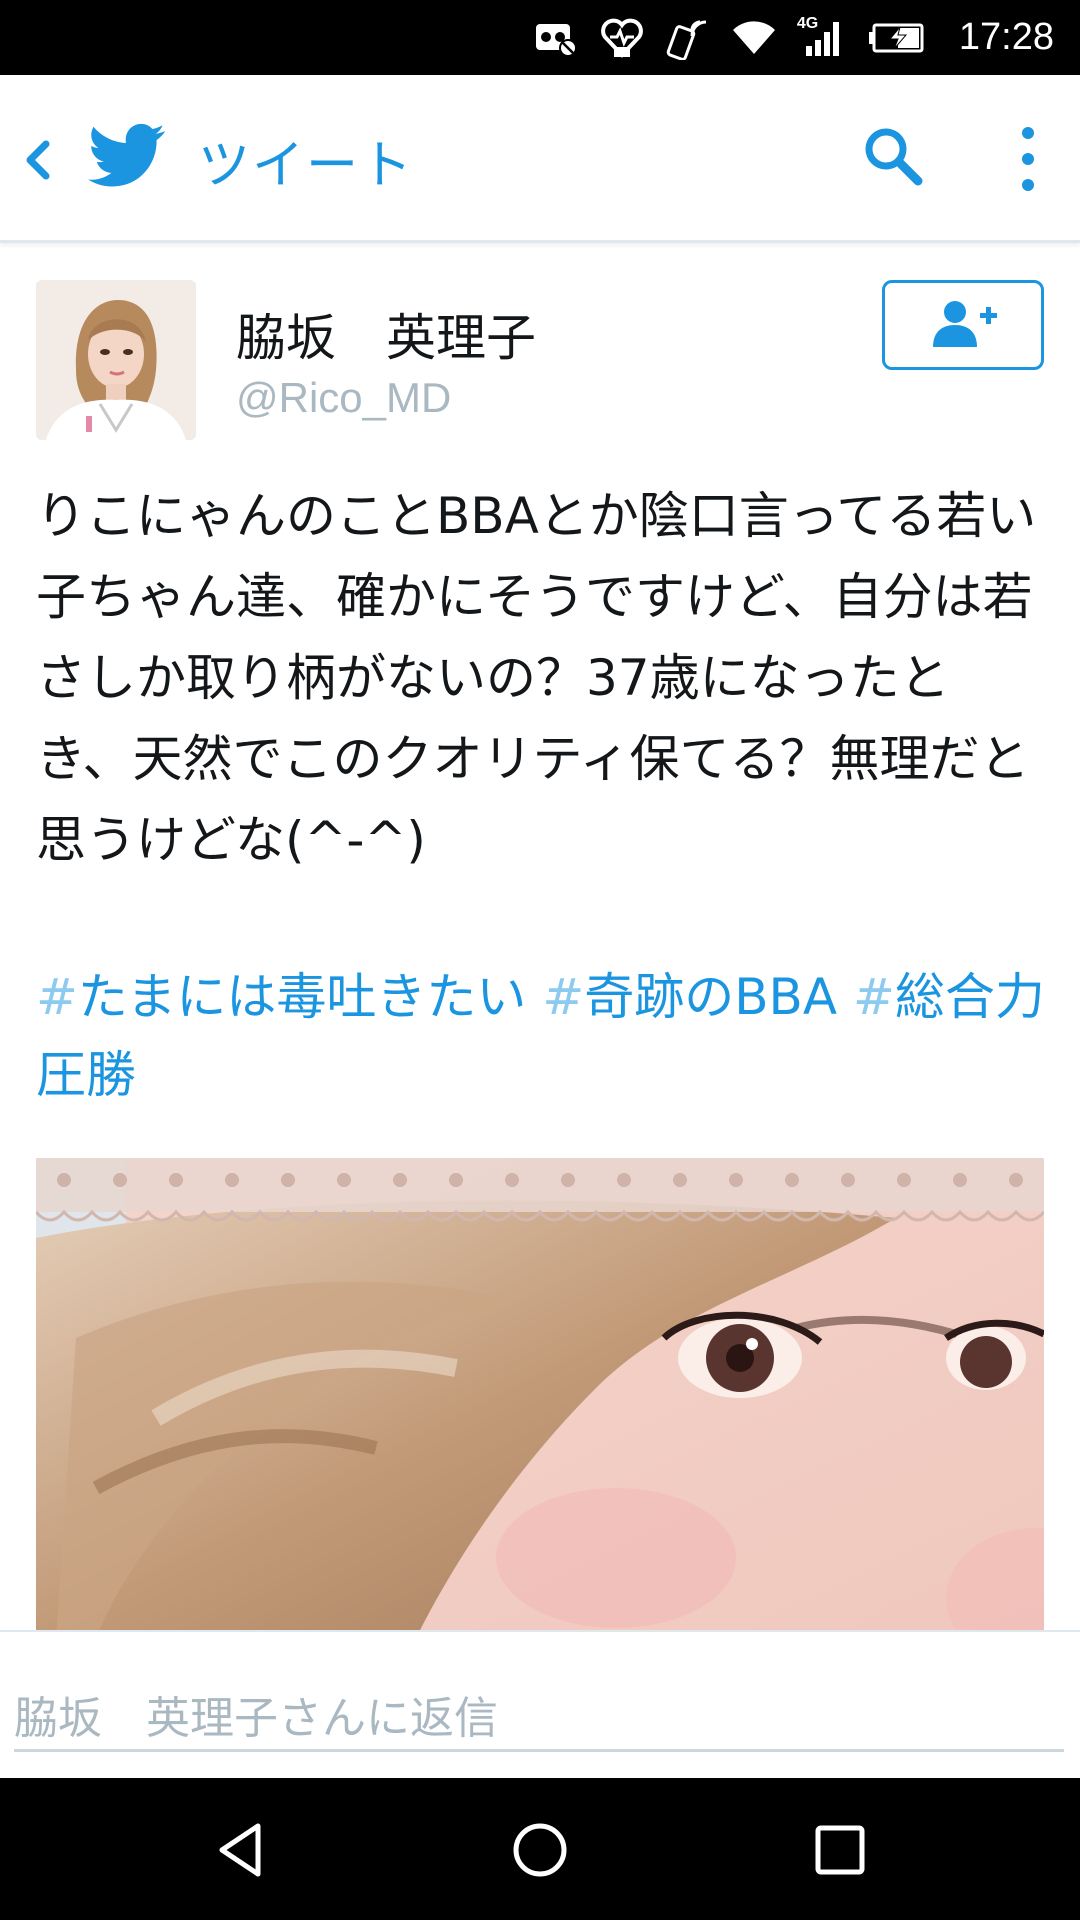  I want to click on app-bar: ツイート, so click(540, 159).